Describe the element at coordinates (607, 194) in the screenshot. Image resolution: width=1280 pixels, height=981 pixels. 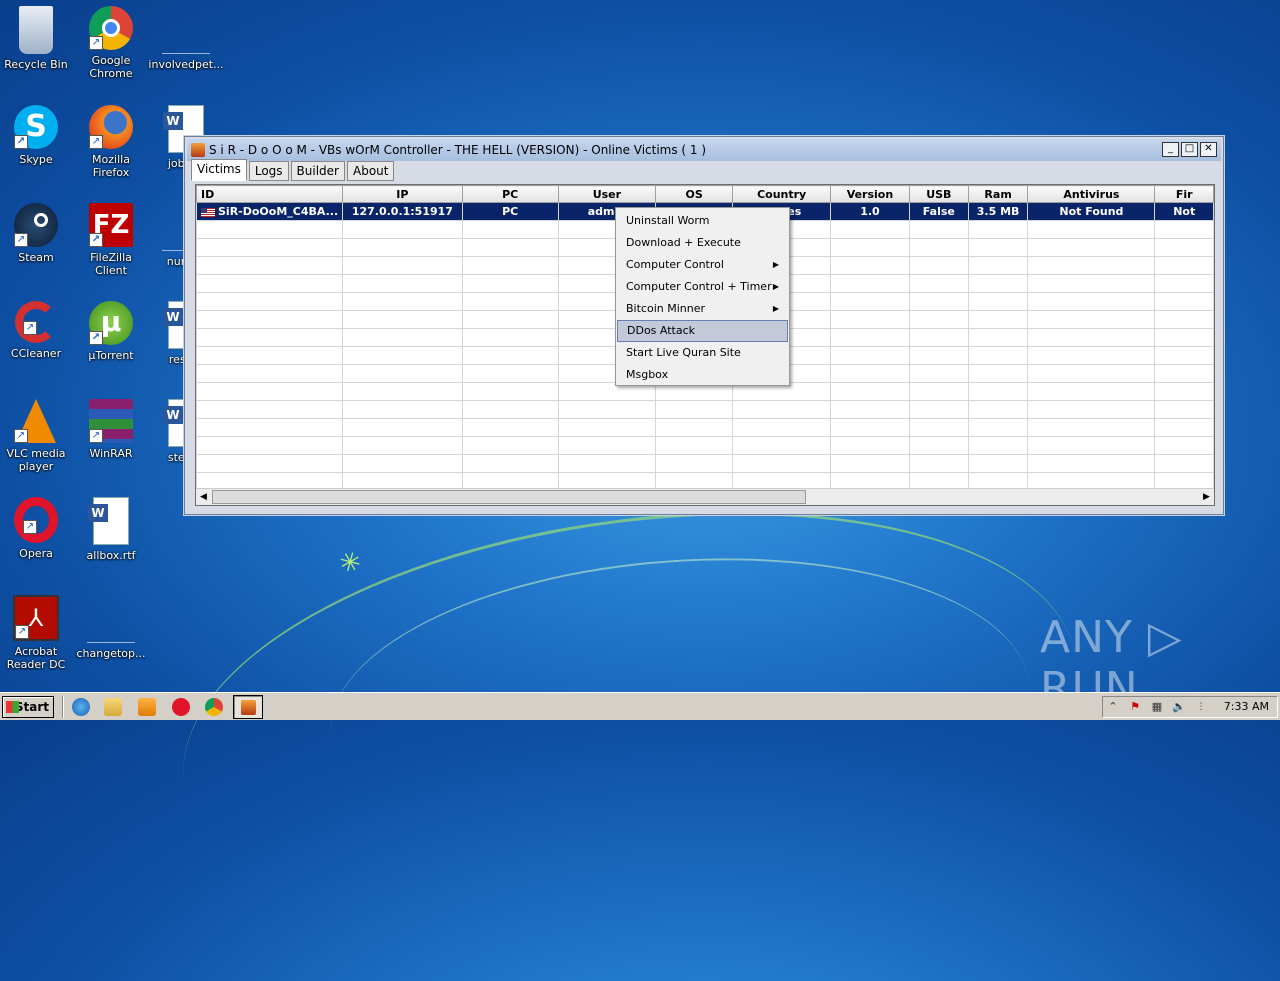
I see `column-header-user: User` at that location.